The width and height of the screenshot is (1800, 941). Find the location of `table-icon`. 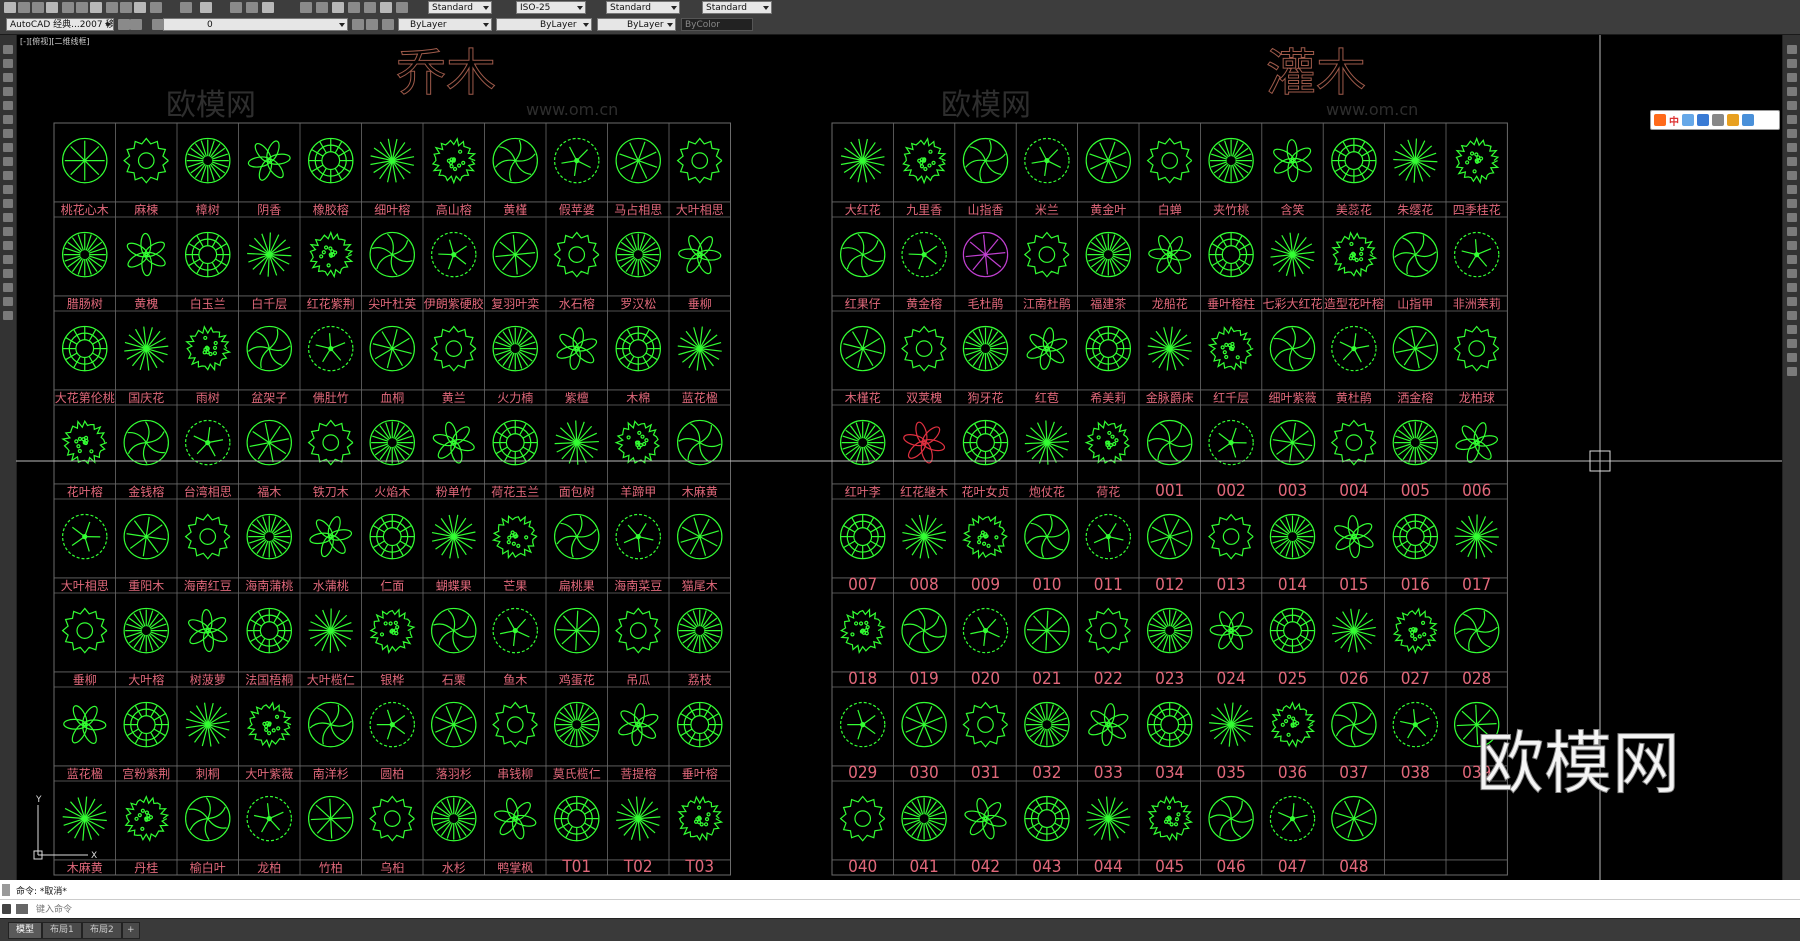

table-icon is located at coordinates (8, 287).